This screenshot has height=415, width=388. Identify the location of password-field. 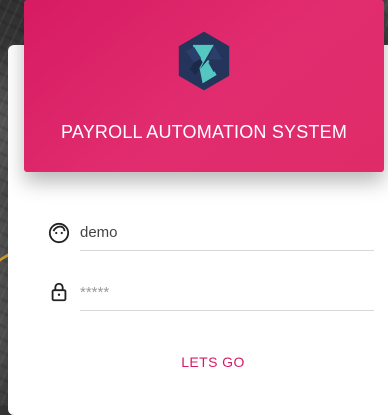
(227, 293).